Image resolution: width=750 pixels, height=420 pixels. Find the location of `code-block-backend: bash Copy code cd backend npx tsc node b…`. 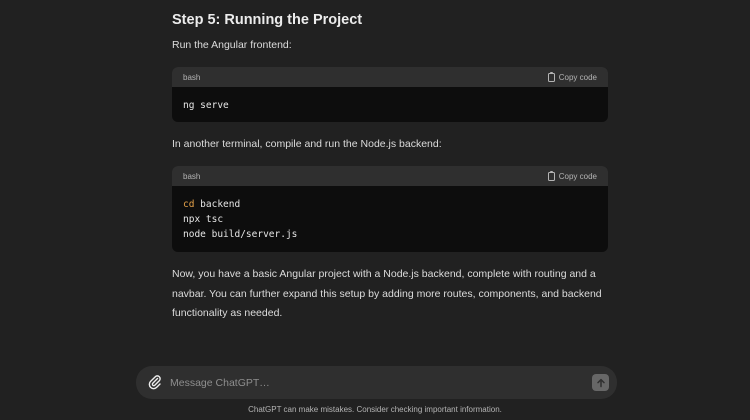

code-block-backend: bash Copy code cd backend npx tsc node b… is located at coordinates (390, 209).